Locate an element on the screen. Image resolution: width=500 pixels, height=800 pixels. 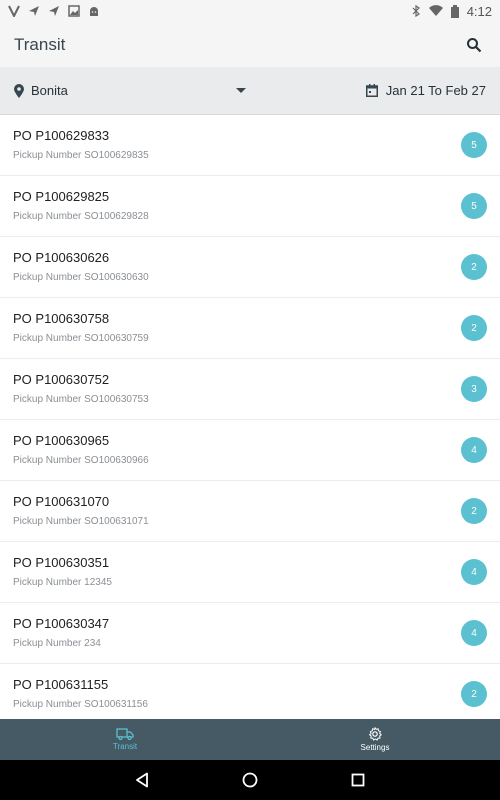
system-status: 4:12 is located at coordinates (451, 11).